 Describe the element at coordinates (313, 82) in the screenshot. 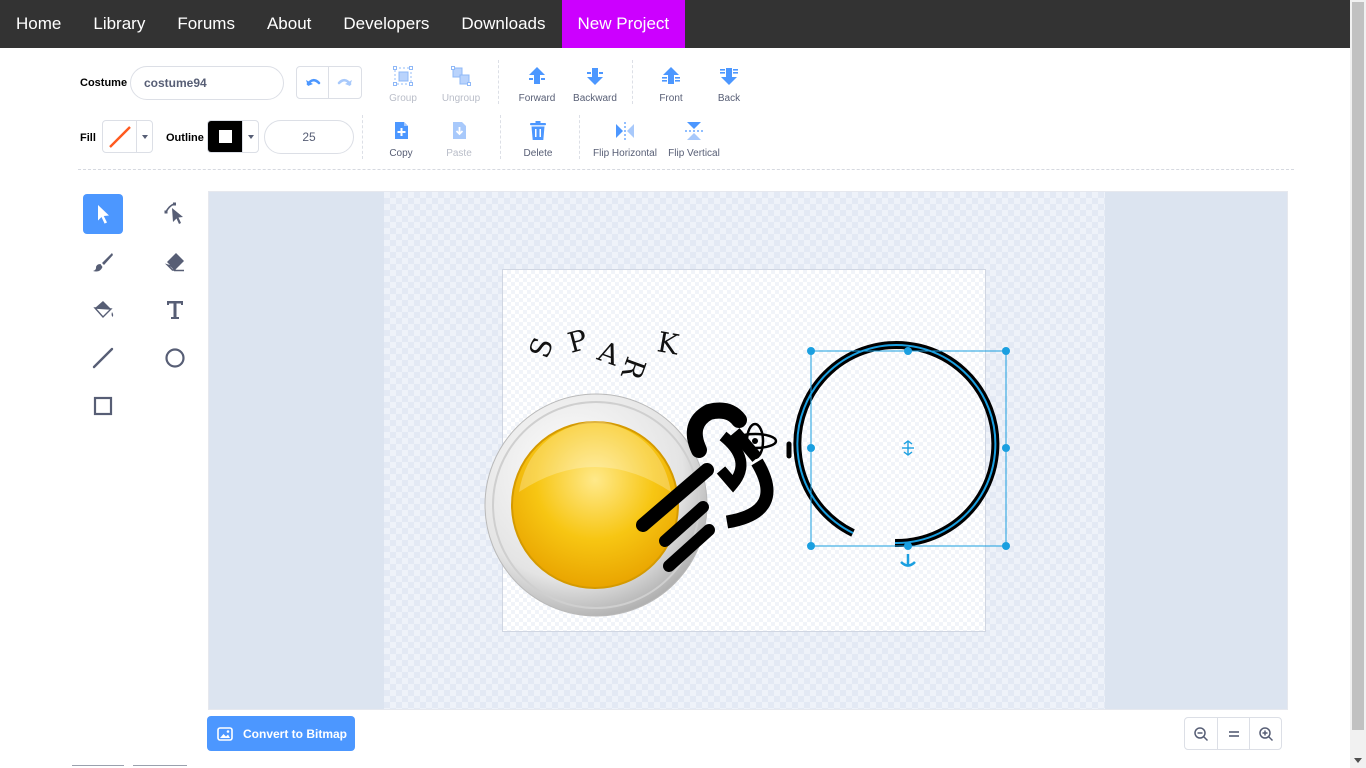

I see `undo-button` at that location.